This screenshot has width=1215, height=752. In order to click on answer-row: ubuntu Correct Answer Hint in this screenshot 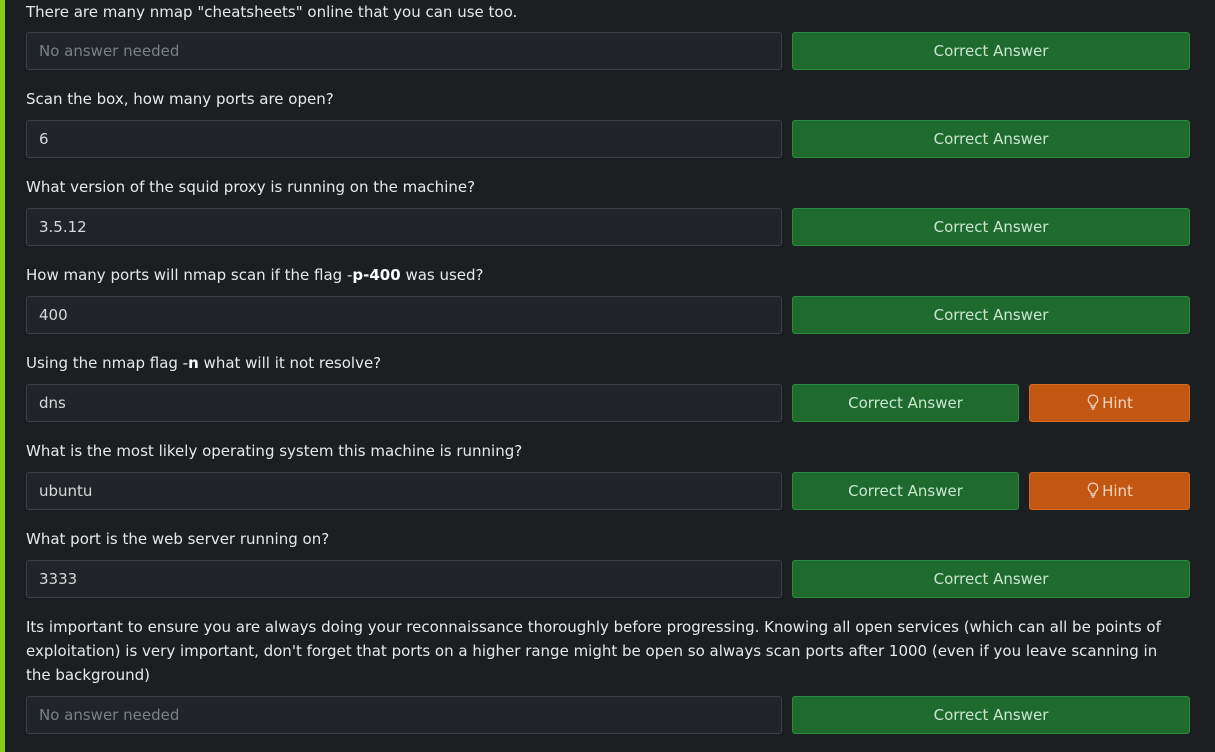, I will do `click(608, 491)`.